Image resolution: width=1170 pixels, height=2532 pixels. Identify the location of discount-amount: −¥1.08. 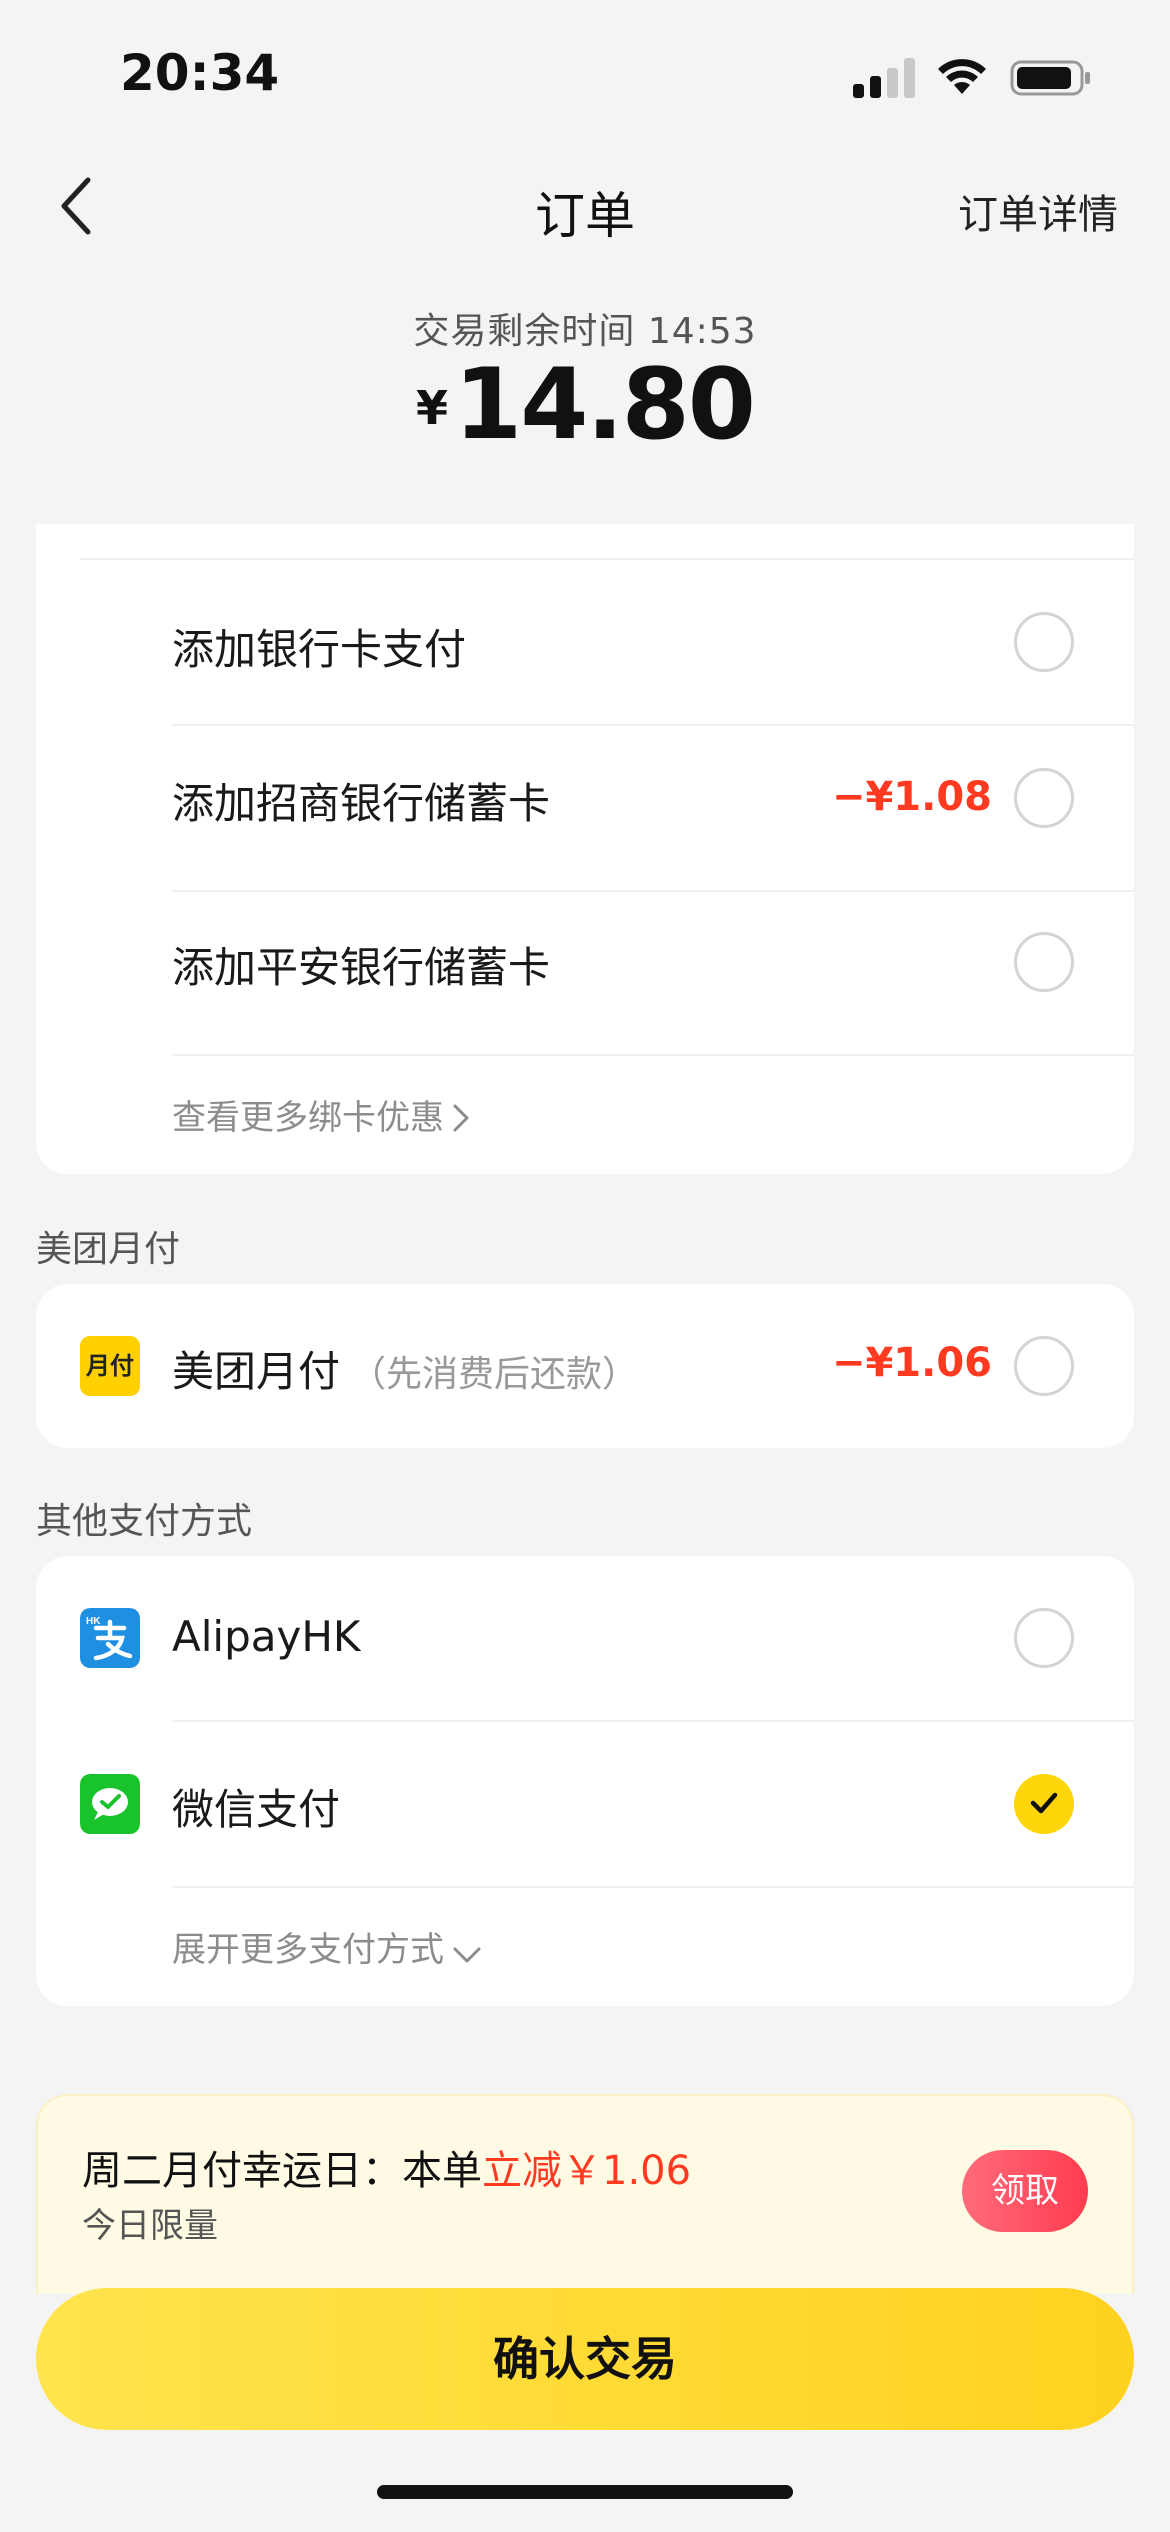
(911, 797).